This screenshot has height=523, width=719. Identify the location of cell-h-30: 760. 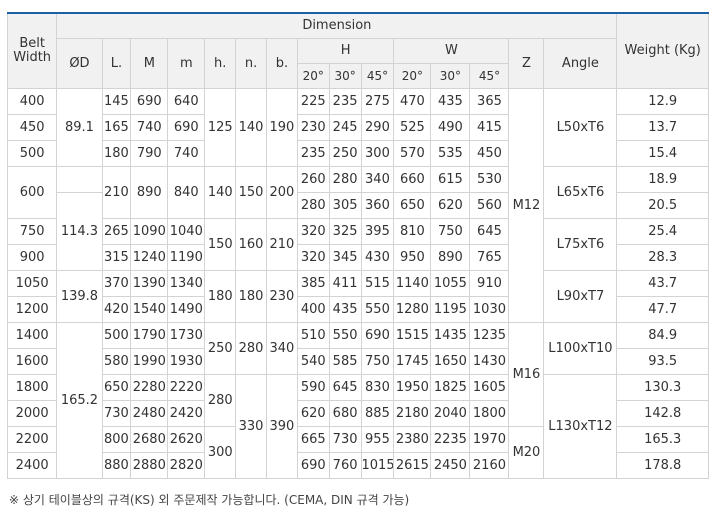
(345, 465).